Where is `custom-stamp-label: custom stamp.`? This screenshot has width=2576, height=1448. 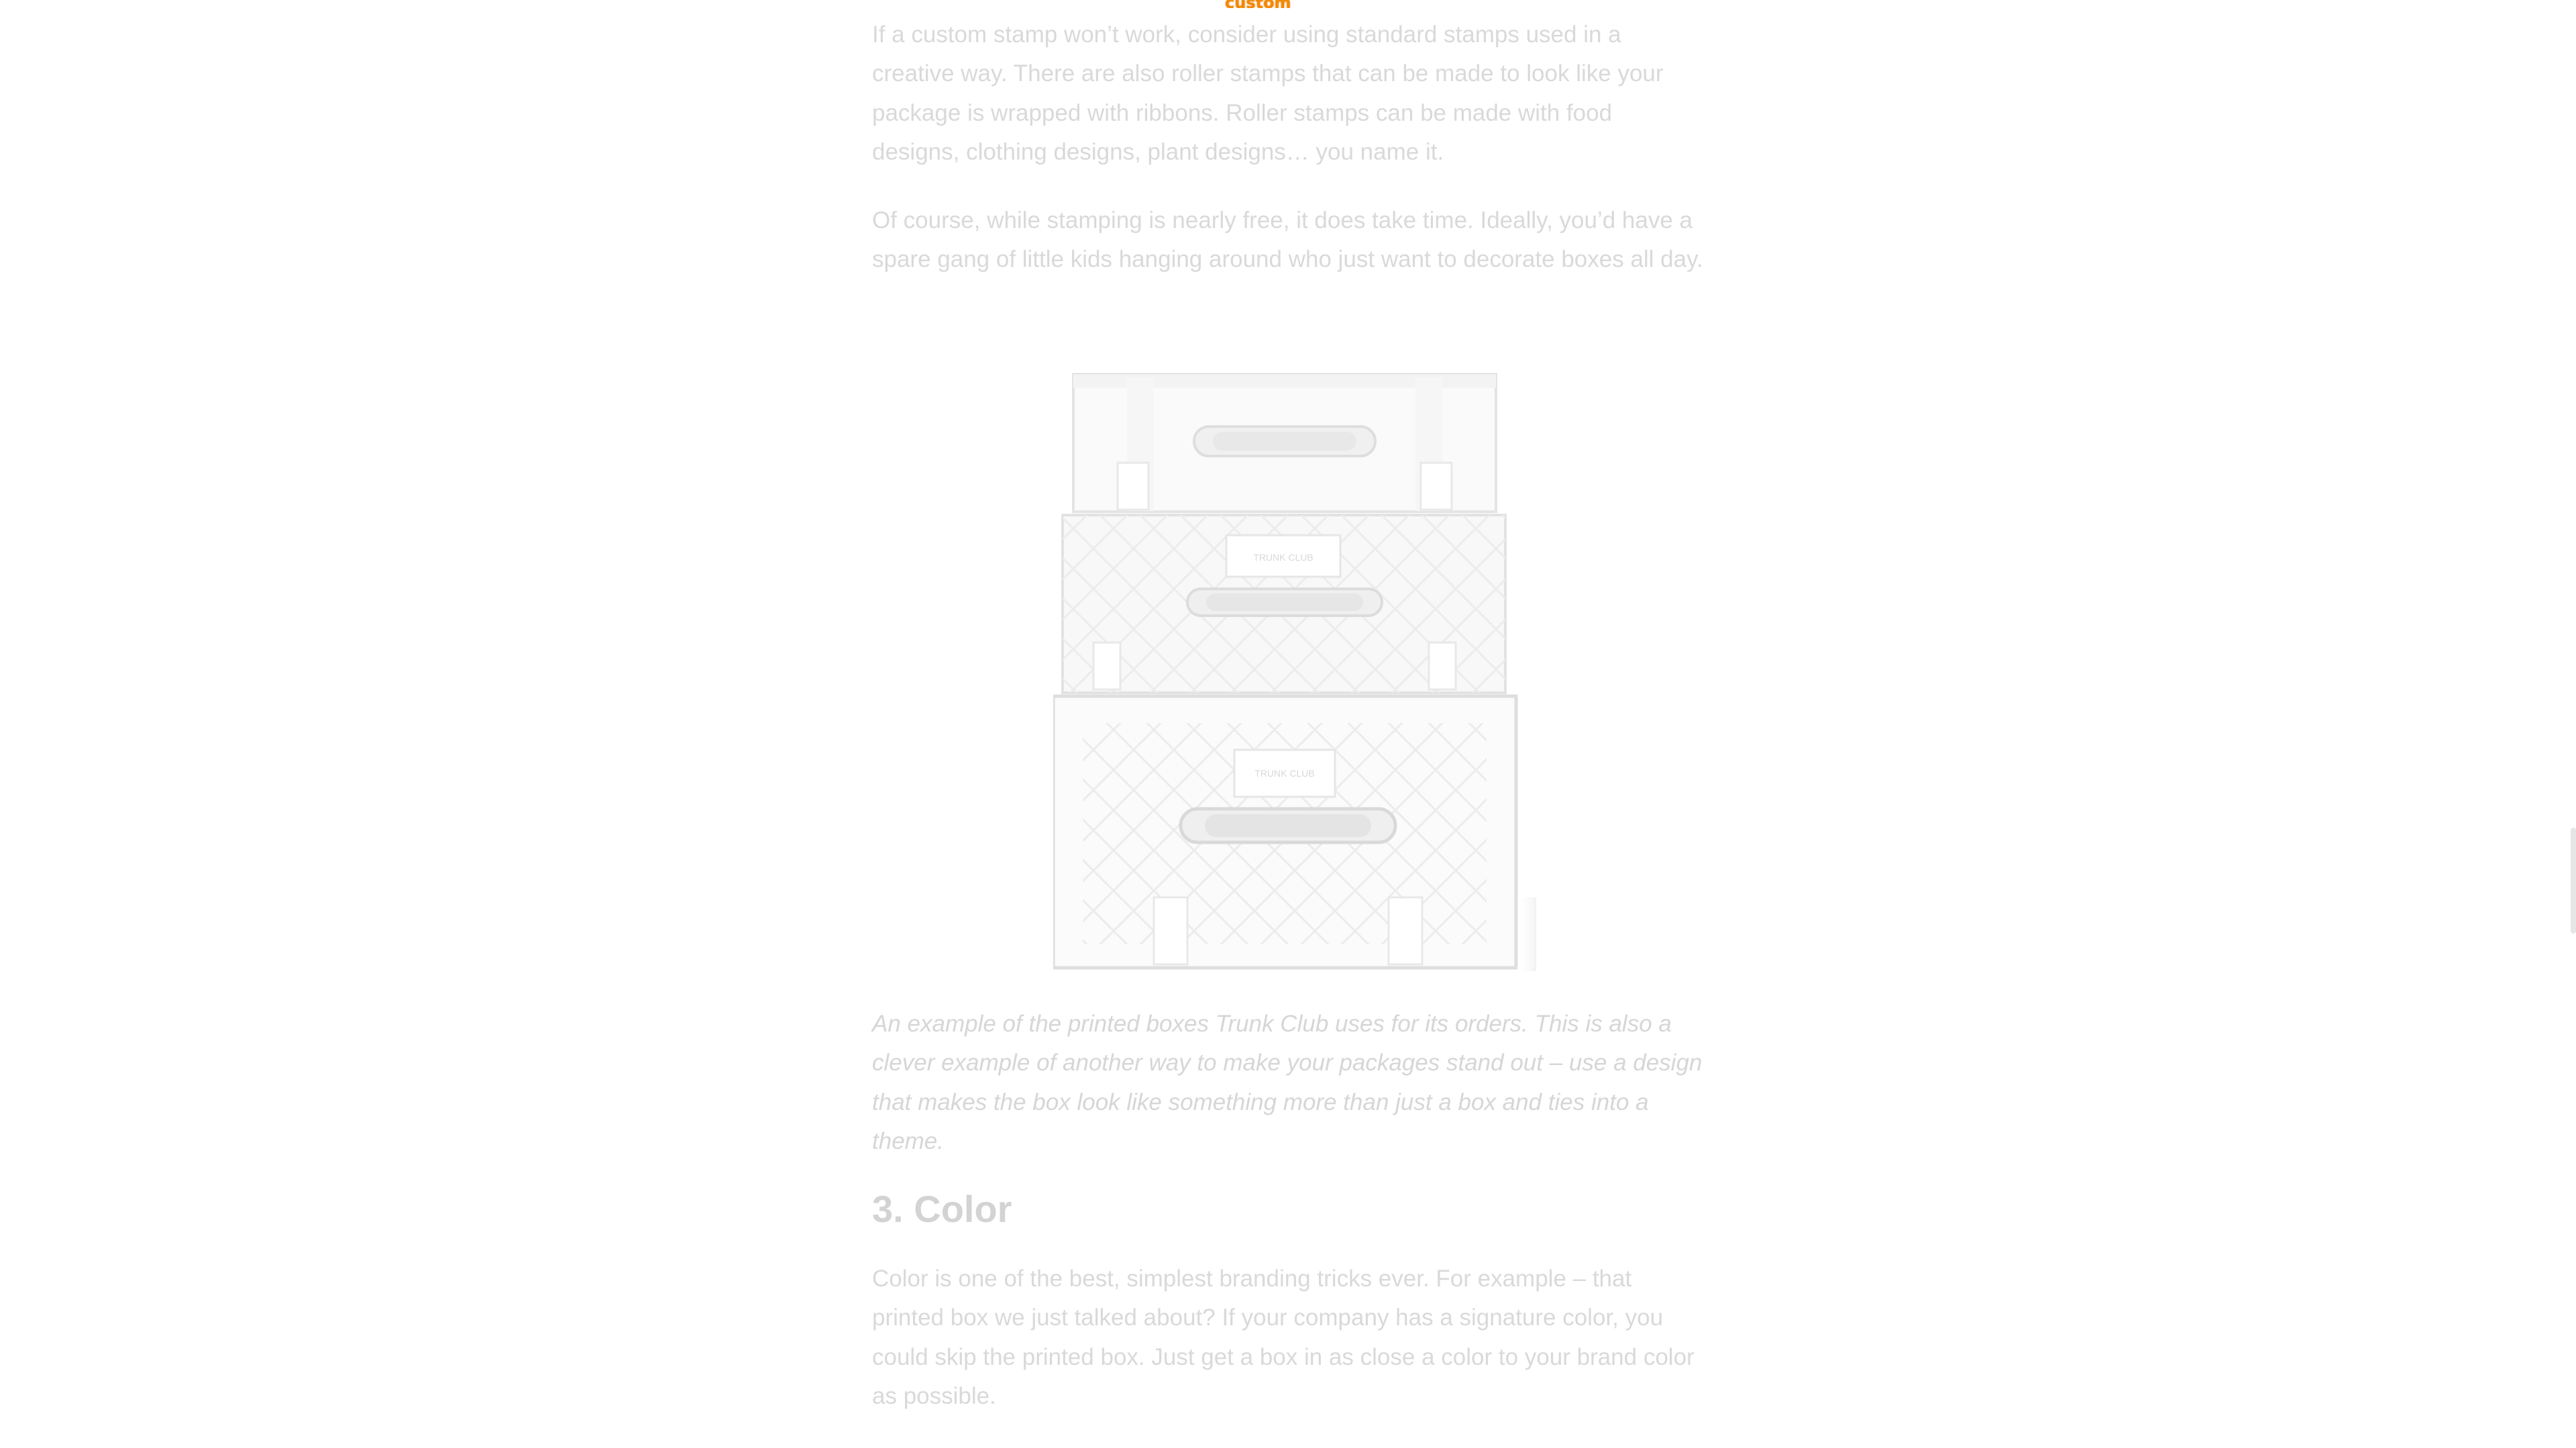
custom-stamp-label: custom stamp. is located at coordinates (1288, 4).